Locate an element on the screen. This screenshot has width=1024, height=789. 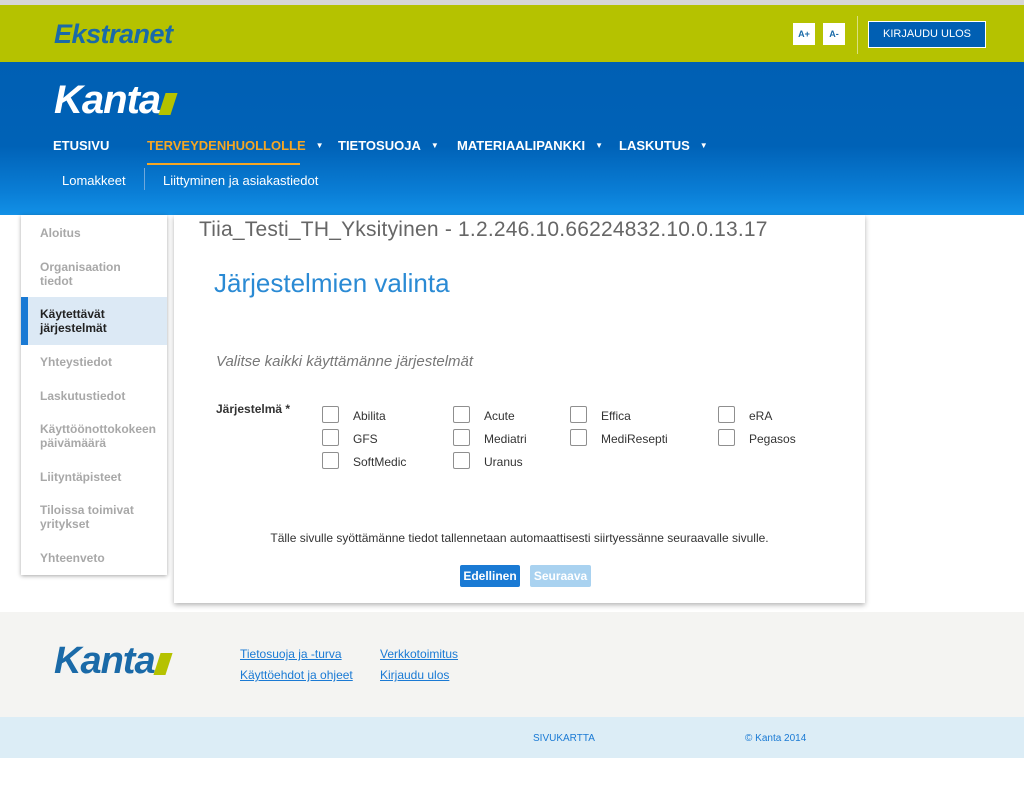
sidebar-item-laskutustiedot: Laskutustiedot is located at coordinates (94, 396).